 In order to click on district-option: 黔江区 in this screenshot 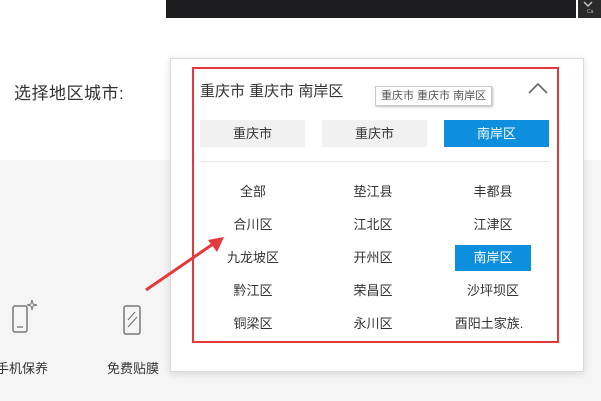, I will do `click(253, 291)`.